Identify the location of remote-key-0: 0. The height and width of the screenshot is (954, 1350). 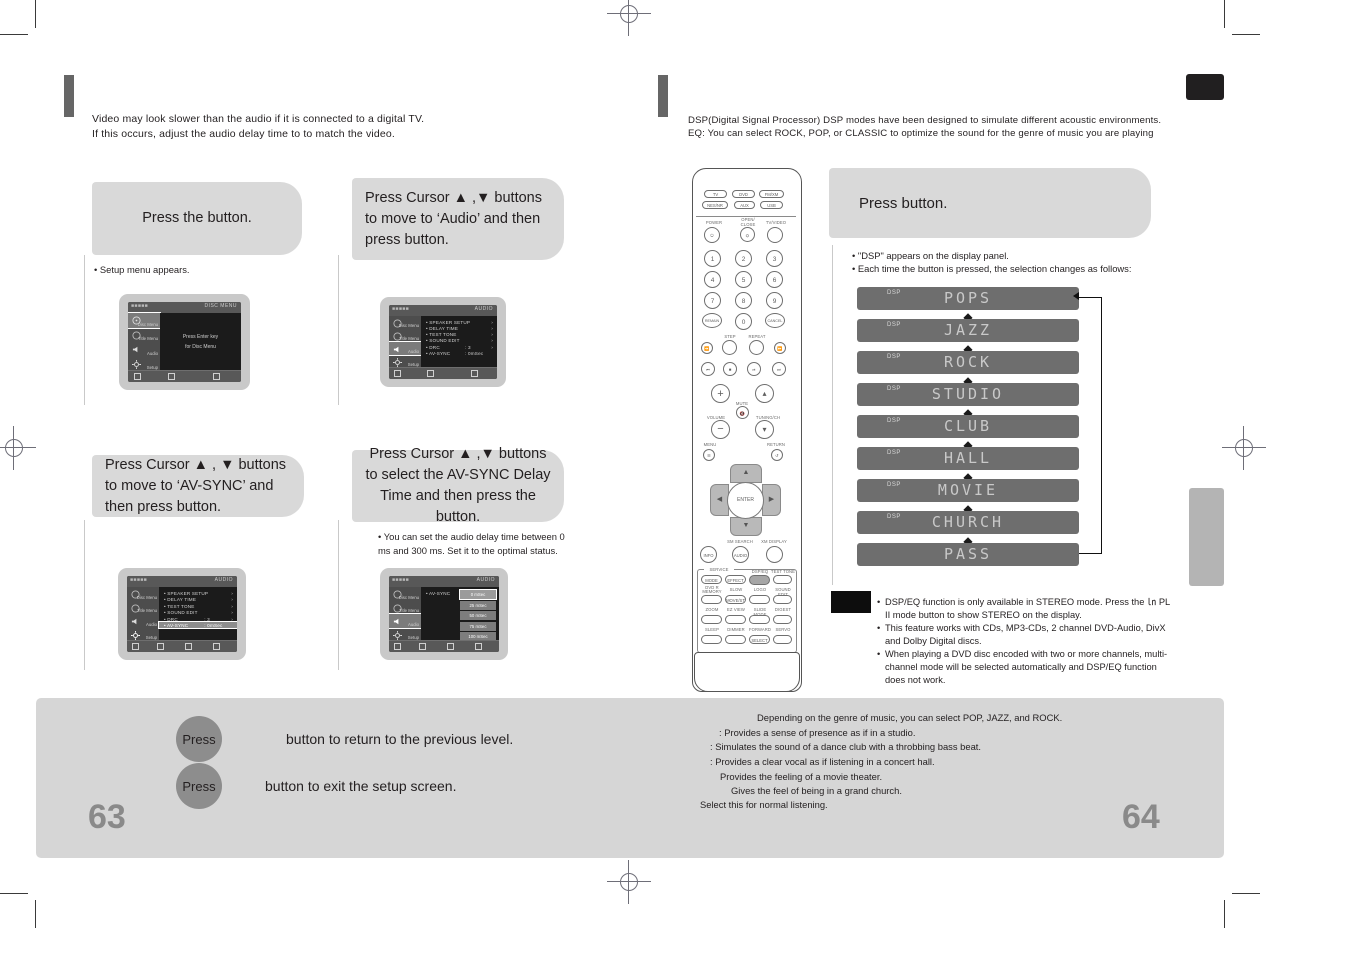
(743, 321).